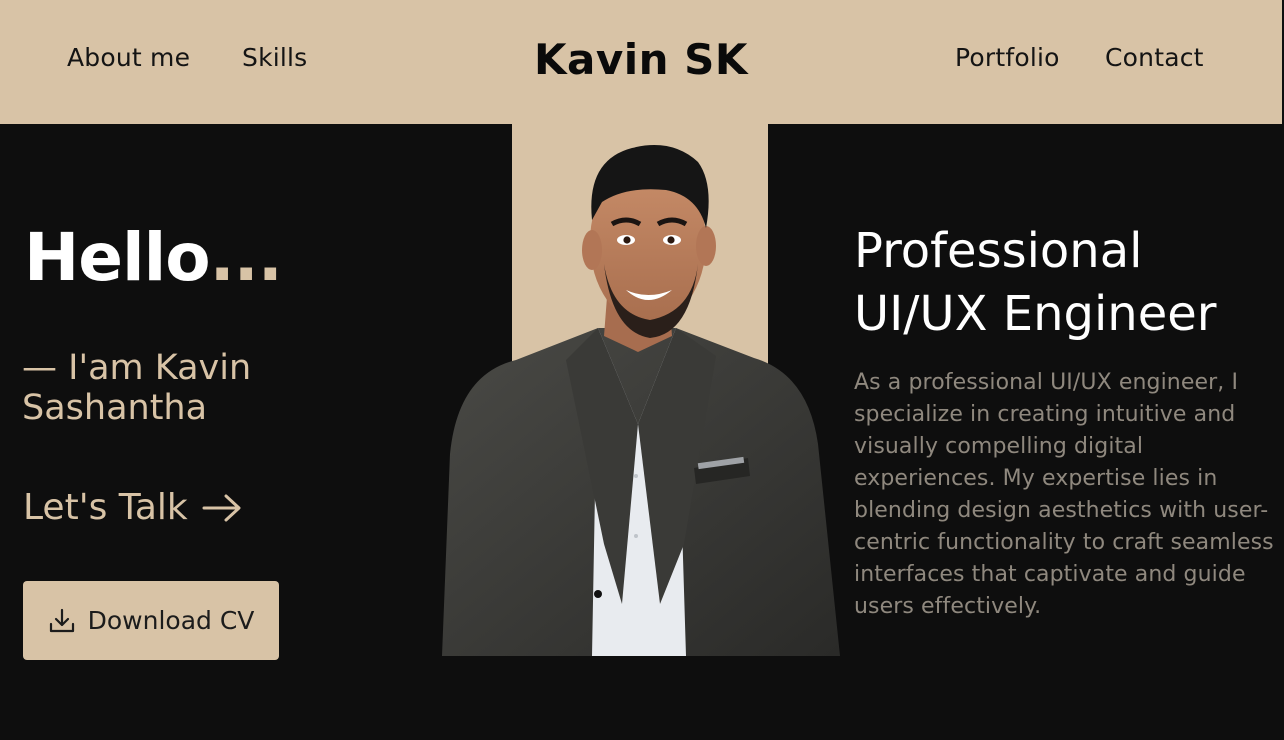  I want to click on site-logo: Kavin SK, so click(641, 60).